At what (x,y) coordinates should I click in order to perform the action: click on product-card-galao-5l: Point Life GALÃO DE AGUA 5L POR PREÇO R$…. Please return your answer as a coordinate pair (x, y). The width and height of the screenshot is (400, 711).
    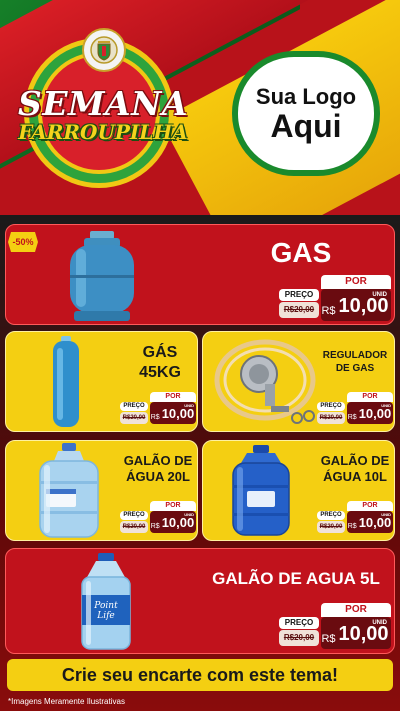
    Looking at the image, I should click on (200, 601).